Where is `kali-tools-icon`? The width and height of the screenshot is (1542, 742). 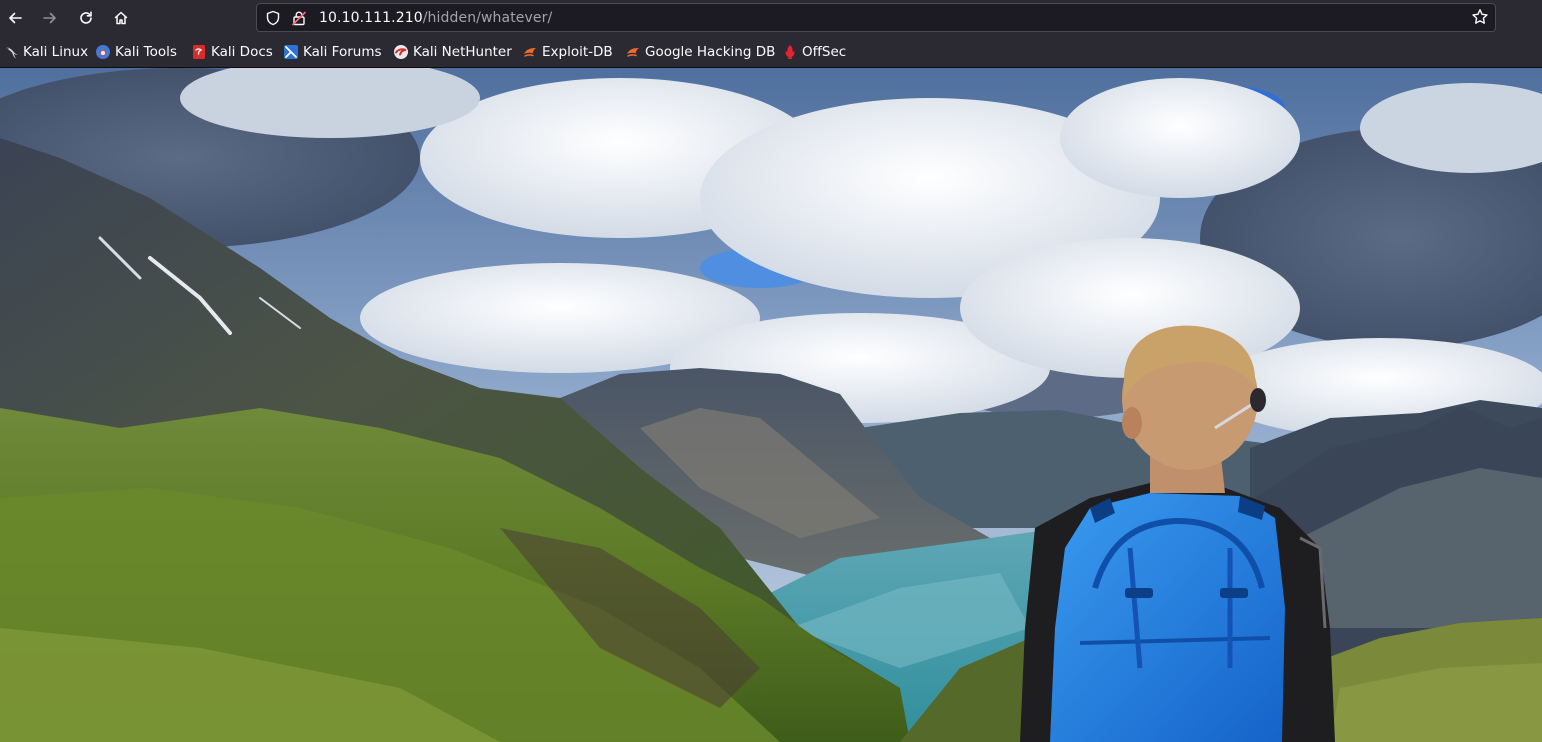 kali-tools-icon is located at coordinates (103, 52).